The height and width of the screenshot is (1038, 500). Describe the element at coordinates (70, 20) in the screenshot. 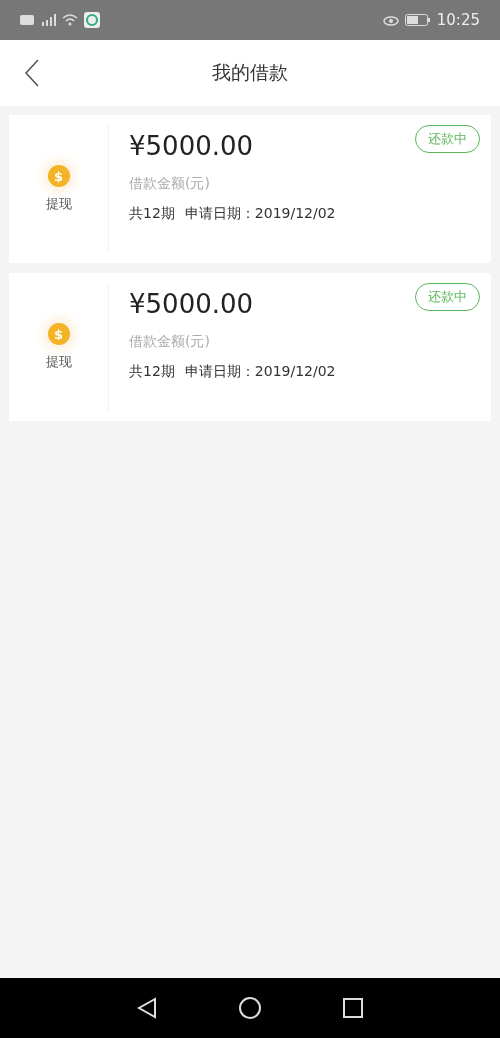

I see `wifi-icon` at that location.